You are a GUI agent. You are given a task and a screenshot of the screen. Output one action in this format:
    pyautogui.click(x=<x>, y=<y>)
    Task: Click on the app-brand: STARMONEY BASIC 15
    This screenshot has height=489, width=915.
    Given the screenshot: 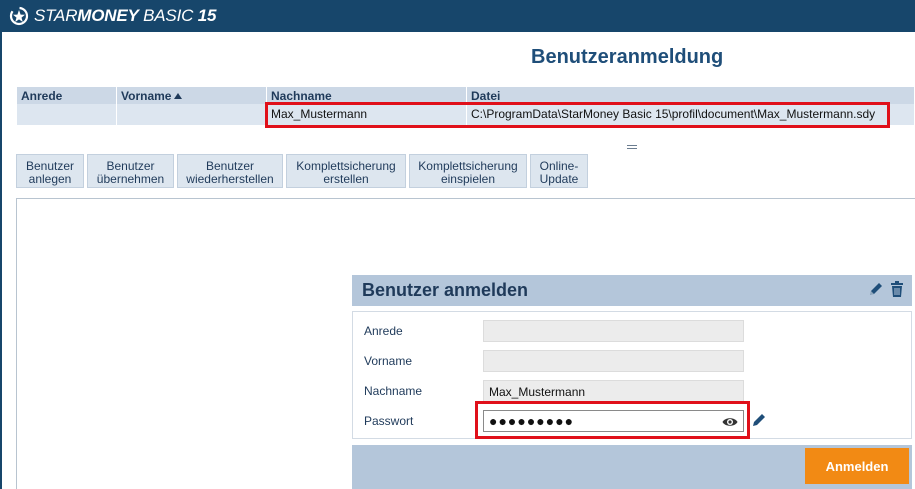 What is the action you would take?
    pyautogui.click(x=125, y=16)
    